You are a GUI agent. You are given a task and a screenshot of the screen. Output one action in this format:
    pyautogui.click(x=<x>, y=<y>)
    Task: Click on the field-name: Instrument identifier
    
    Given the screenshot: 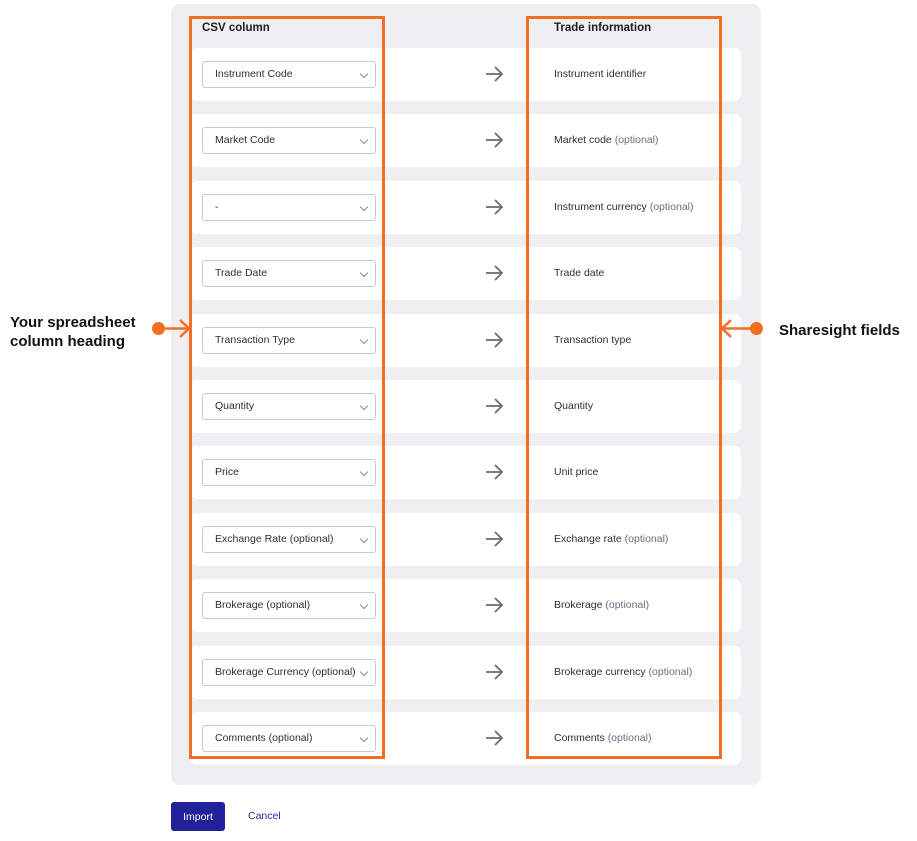 What is the action you would take?
    pyautogui.click(x=600, y=74)
    